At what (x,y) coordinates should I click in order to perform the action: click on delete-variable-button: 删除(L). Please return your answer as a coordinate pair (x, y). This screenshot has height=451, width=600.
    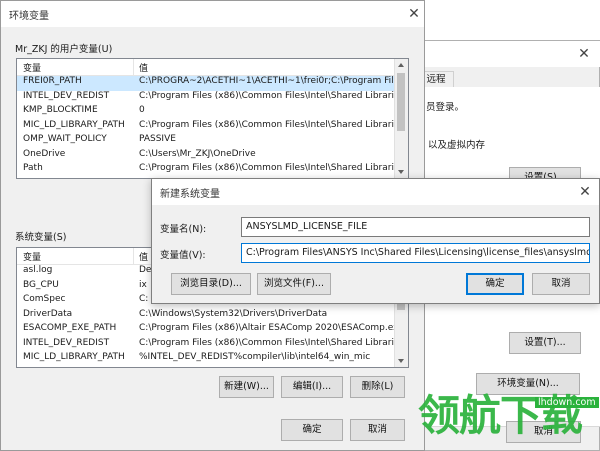
    Looking at the image, I should click on (377, 387).